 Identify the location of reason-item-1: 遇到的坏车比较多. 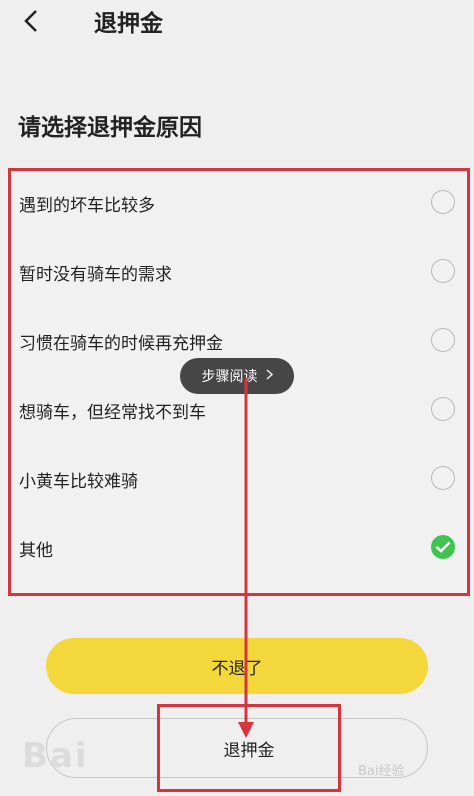
(239, 205).